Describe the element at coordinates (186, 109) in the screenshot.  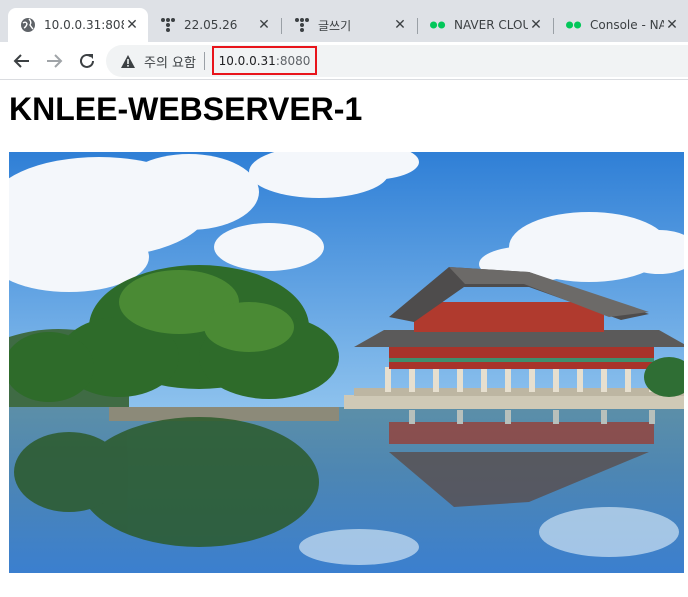
I see `page-heading: KNLEE-WEBSERVER-1` at that location.